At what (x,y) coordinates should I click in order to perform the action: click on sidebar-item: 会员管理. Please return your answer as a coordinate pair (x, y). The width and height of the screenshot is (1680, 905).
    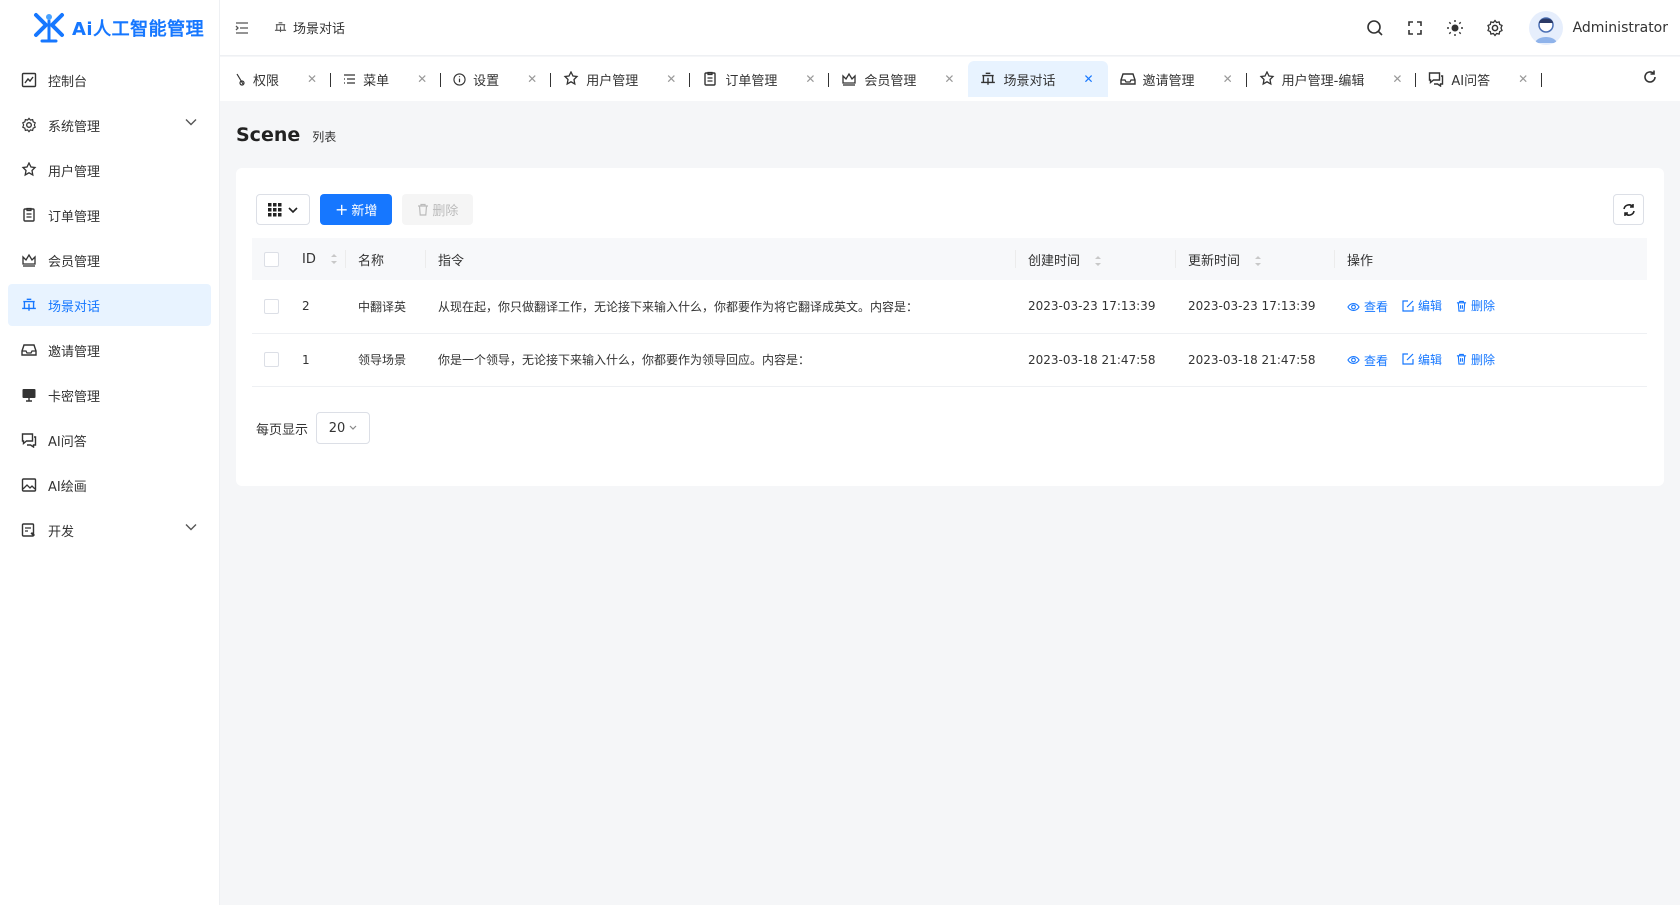
    Looking at the image, I should click on (109, 260).